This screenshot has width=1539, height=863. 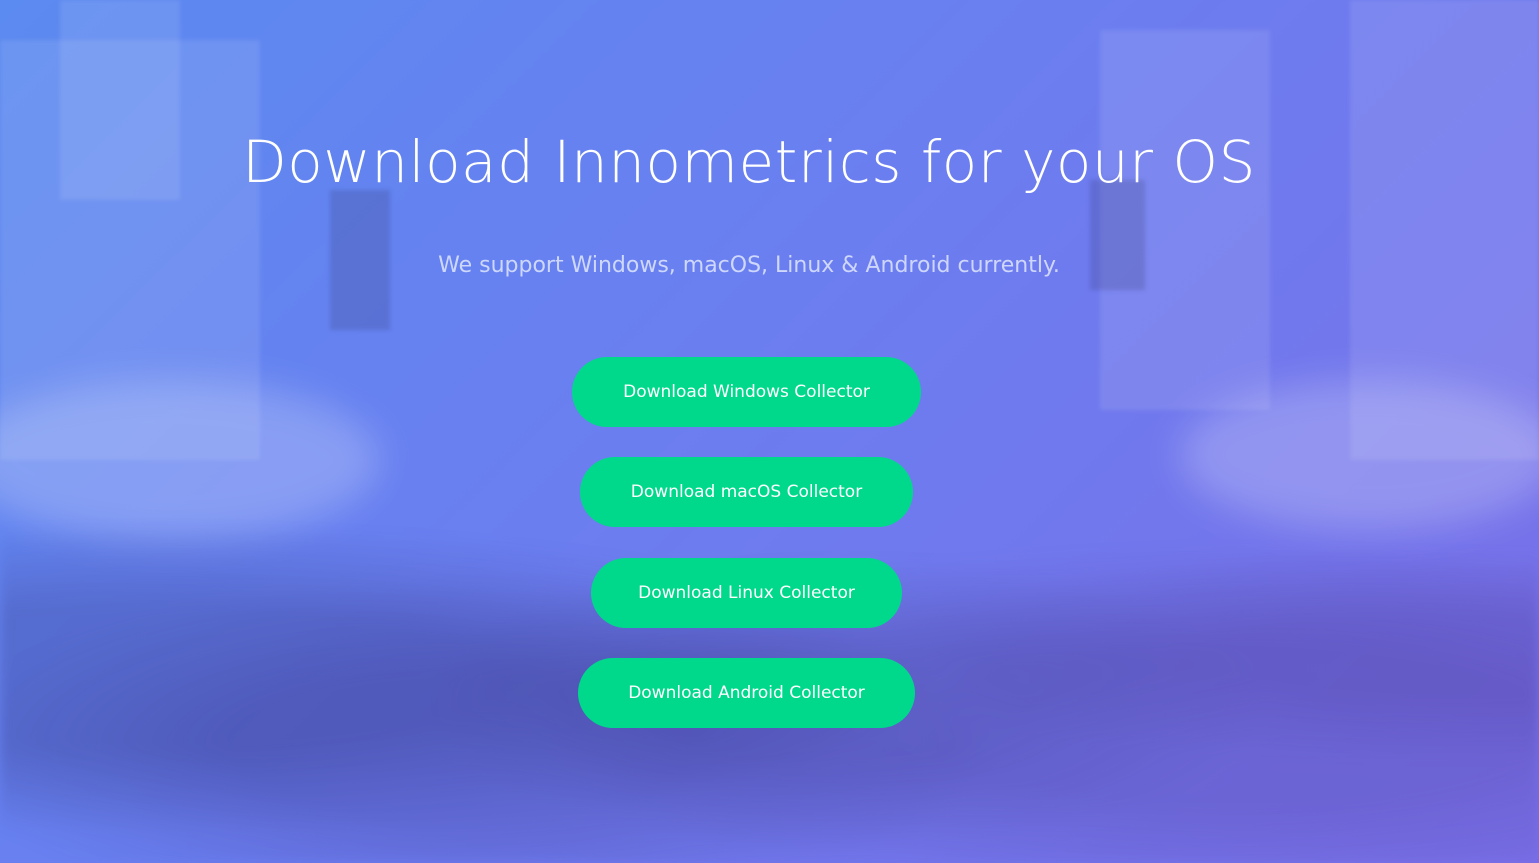 What do you see at coordinates (749, 162) in the screenshot?
I see `page-title: Download Innometrics for your OS` at bounding box center [749, 162].